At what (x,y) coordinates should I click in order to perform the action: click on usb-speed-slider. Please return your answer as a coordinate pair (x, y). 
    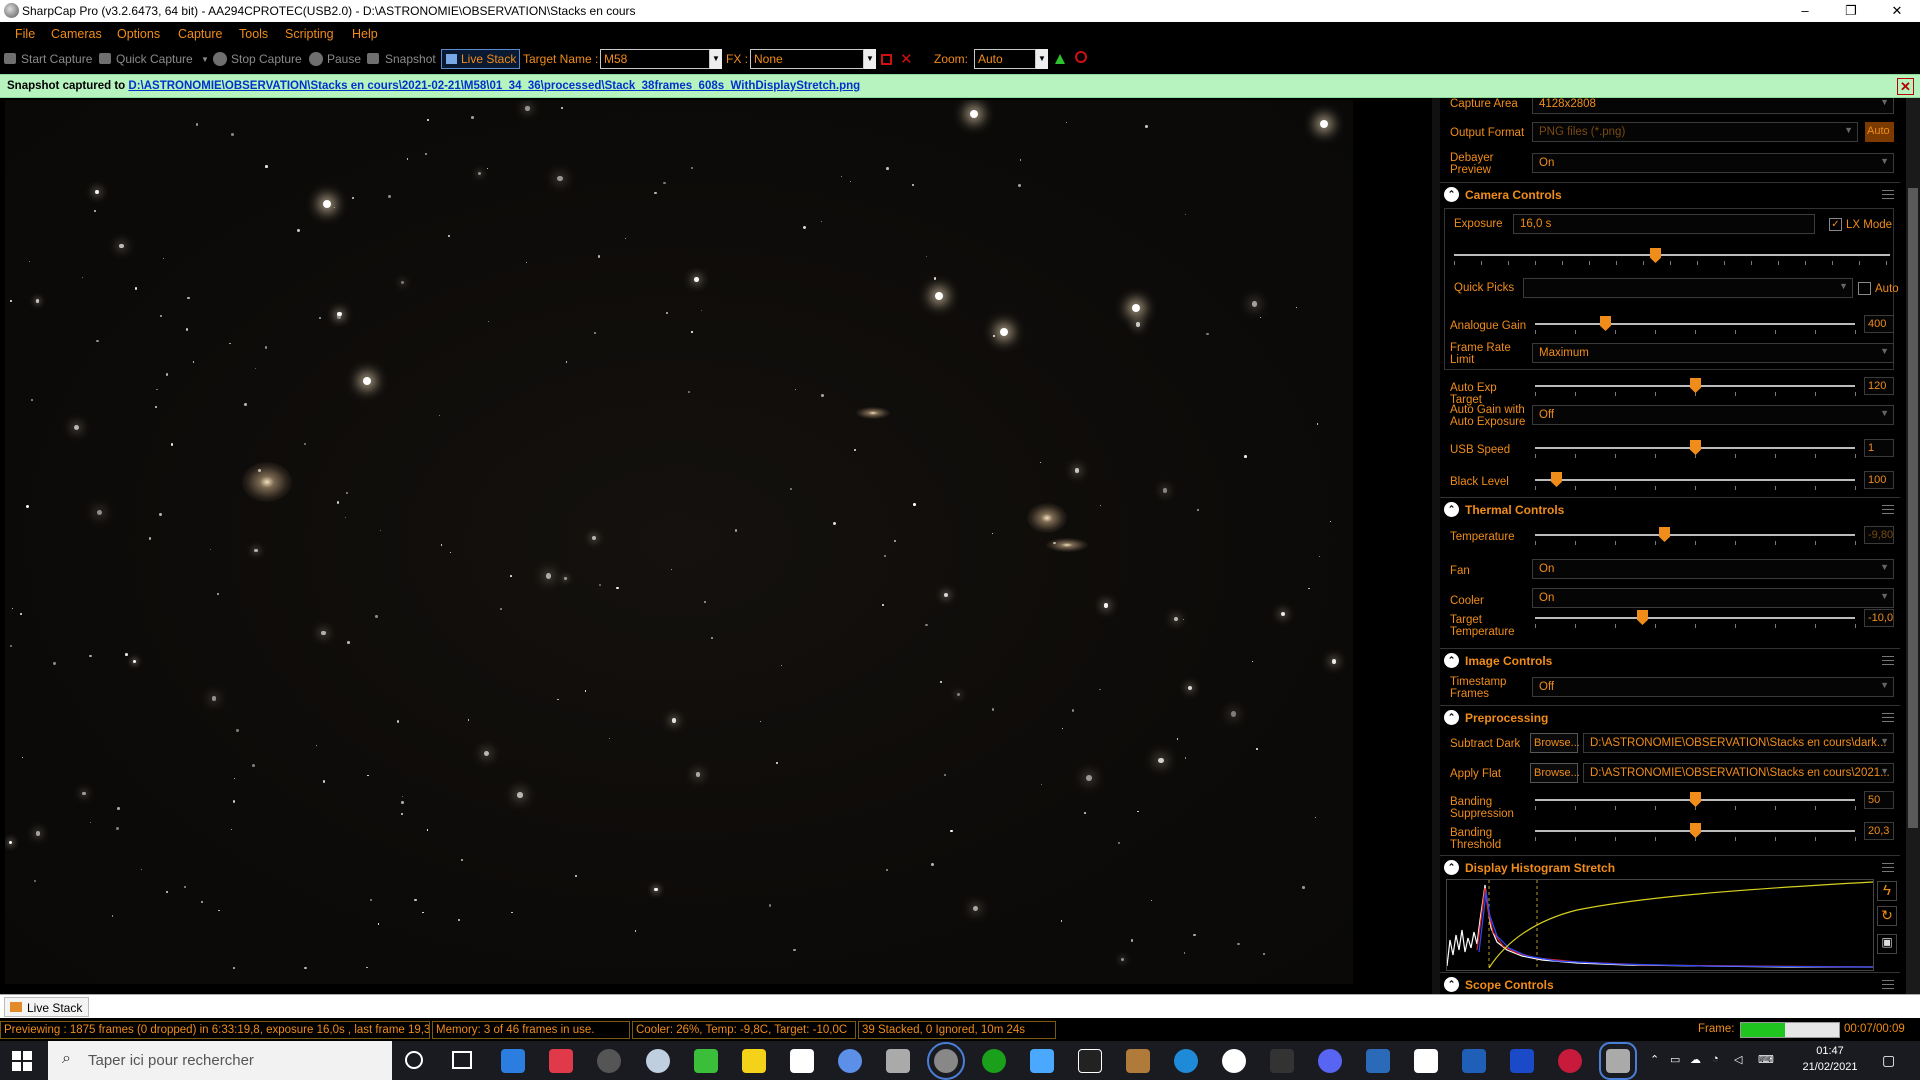
    Looking at the image, I should click on (1696, 449).